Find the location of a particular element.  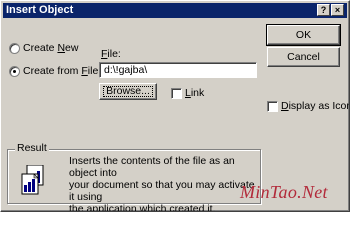

close-button: × is located at coordinates (337, 10).